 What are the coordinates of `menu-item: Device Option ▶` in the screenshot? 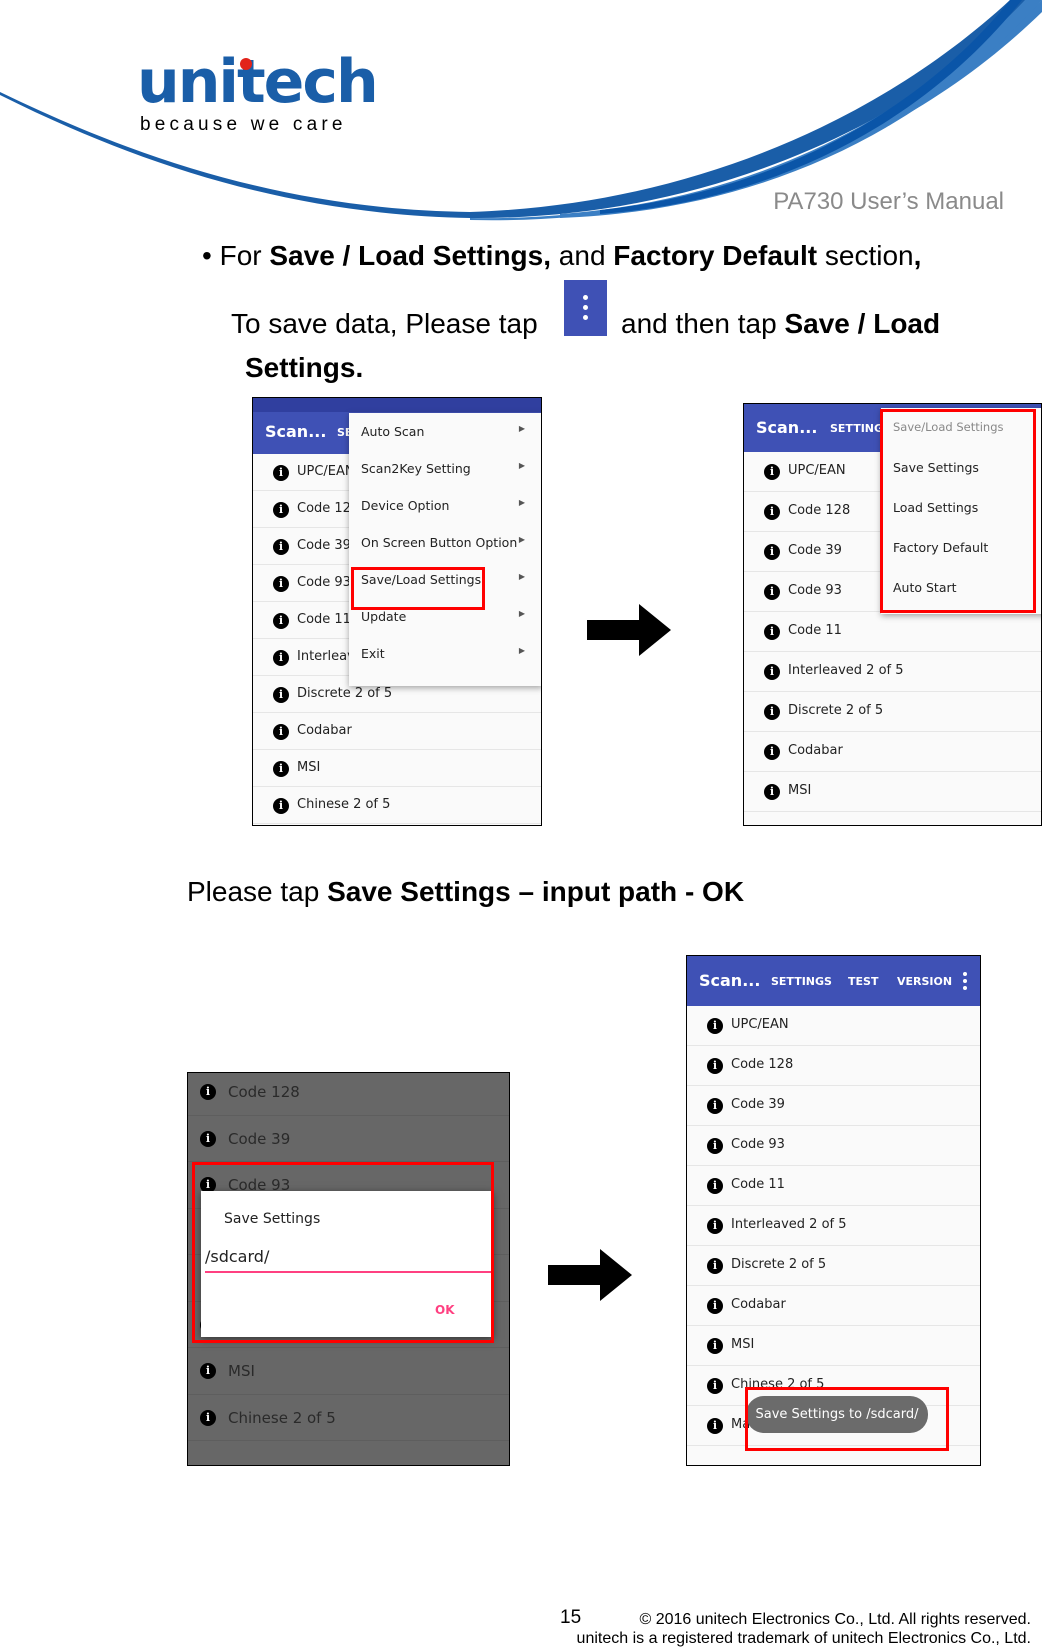 It's located at (451, 505).